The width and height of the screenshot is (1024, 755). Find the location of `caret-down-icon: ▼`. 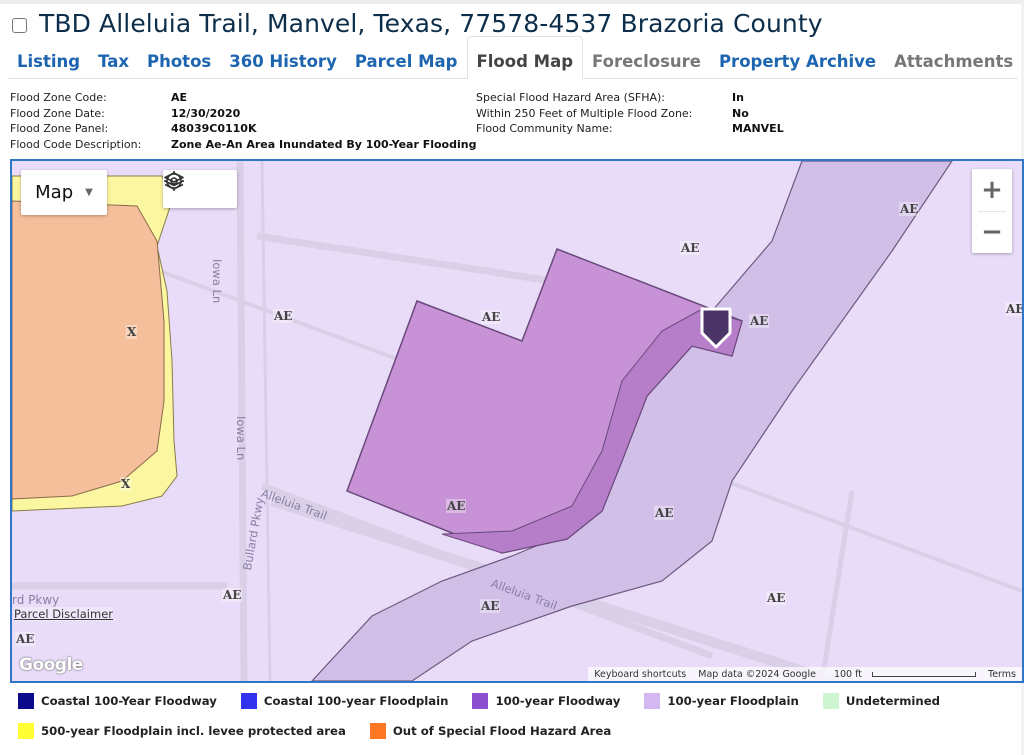

caret-down-icon: ▼ is located at coordinates (89, 192).